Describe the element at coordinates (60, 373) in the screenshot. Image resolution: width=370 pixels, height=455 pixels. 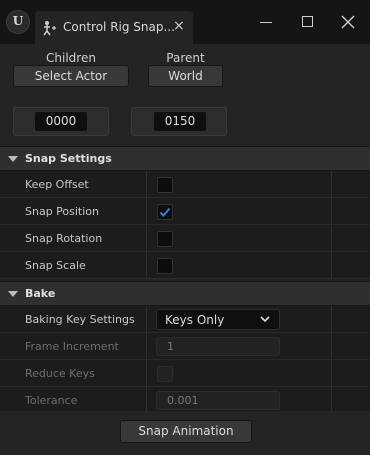
I see `row-label: Reduce Keys` at that location.